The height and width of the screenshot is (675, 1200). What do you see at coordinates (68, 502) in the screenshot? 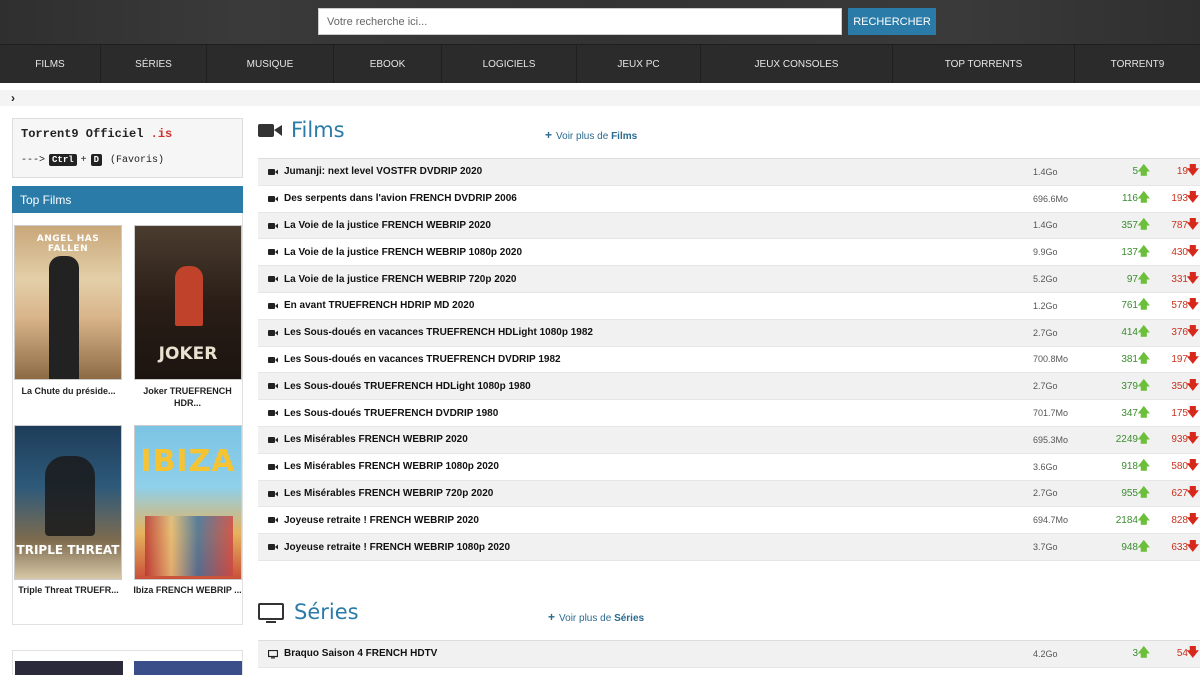
I see `poster-triple-threat: TRIPLE THREAT` at bounding box center [68, 502].